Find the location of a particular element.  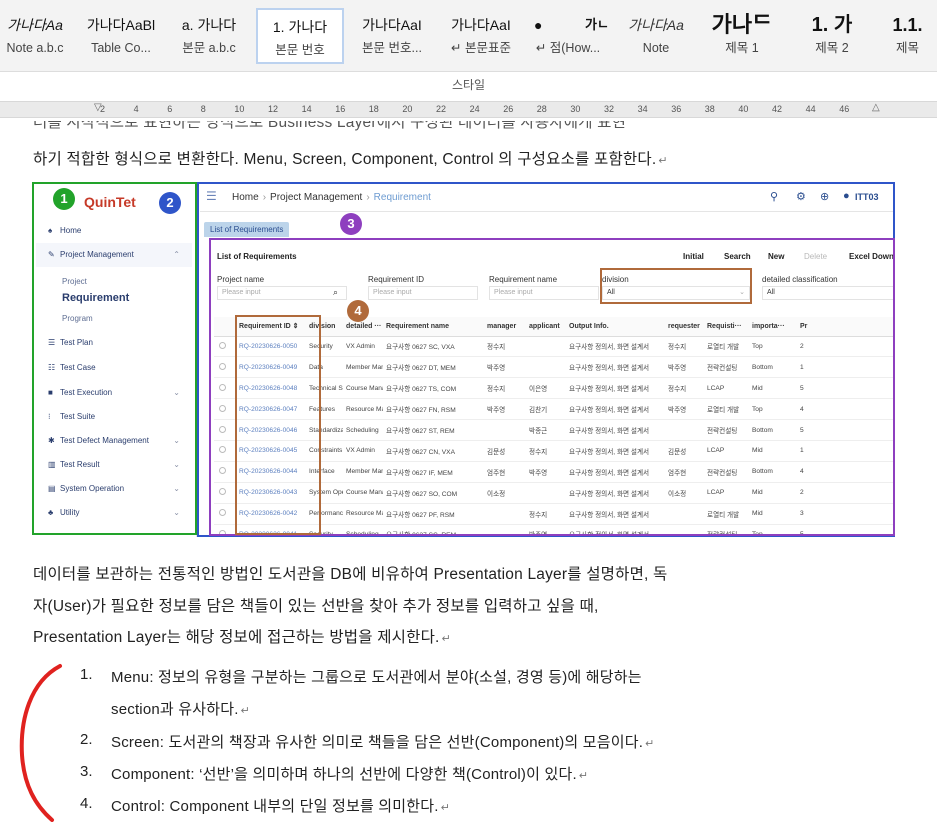

requirement-id-link: RQ-20230626-0042 is located at coordinates (271, 514).